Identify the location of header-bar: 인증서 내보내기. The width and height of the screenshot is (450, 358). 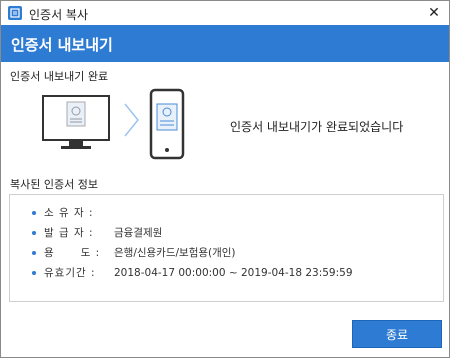
(225, 43).